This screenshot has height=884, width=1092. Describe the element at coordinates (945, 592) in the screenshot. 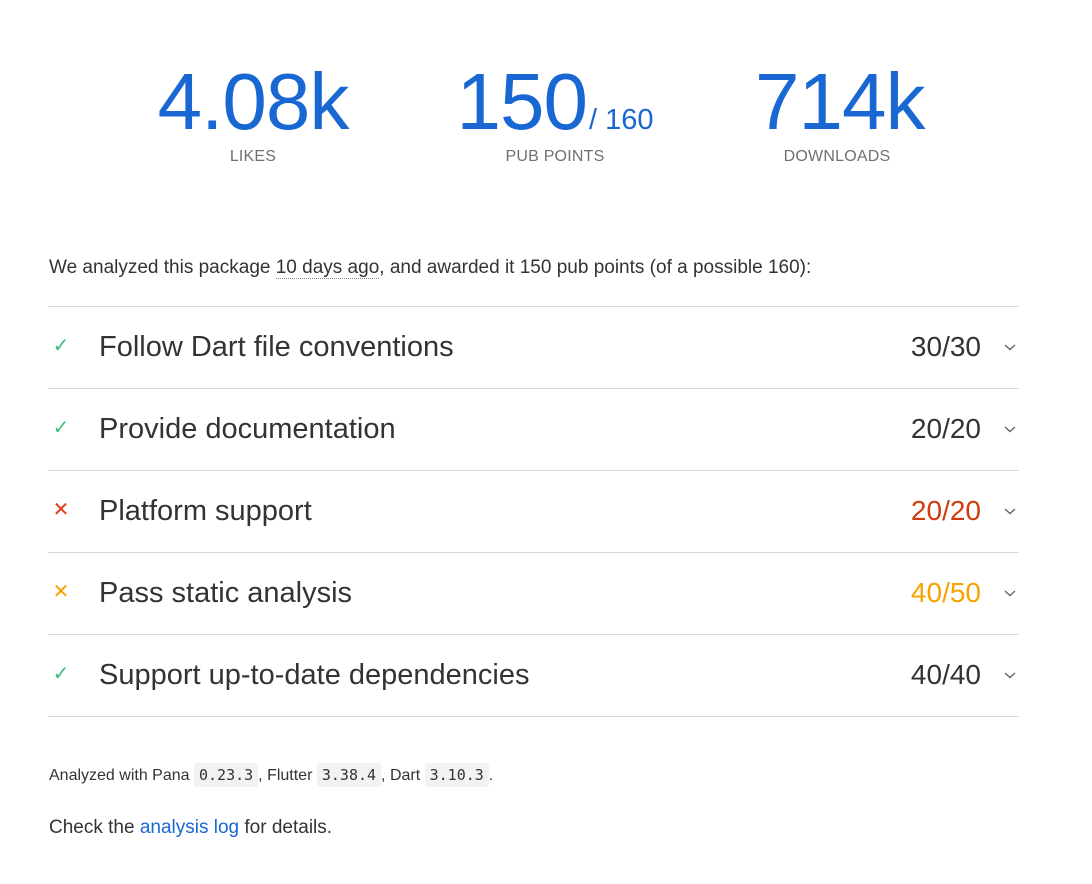

I see `section-score: 40/50` at that location.